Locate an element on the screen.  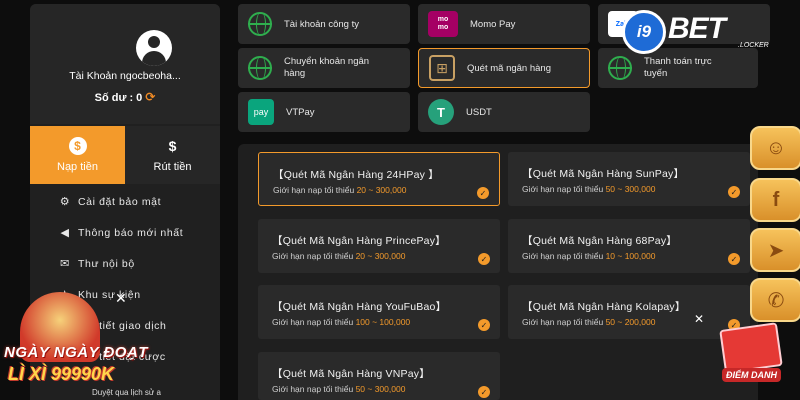
bank-limit-range: 100 ~ 100,000 is located at coordinates (383, 322).